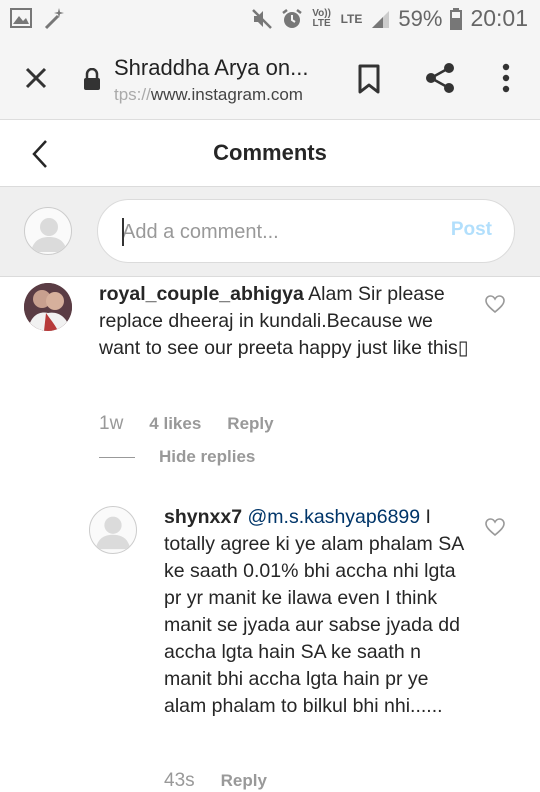 This screenshot has height=792, width=540. Describe the element at coordinates (261, 18) in the screenshot. I see `mute-icon` at that location.